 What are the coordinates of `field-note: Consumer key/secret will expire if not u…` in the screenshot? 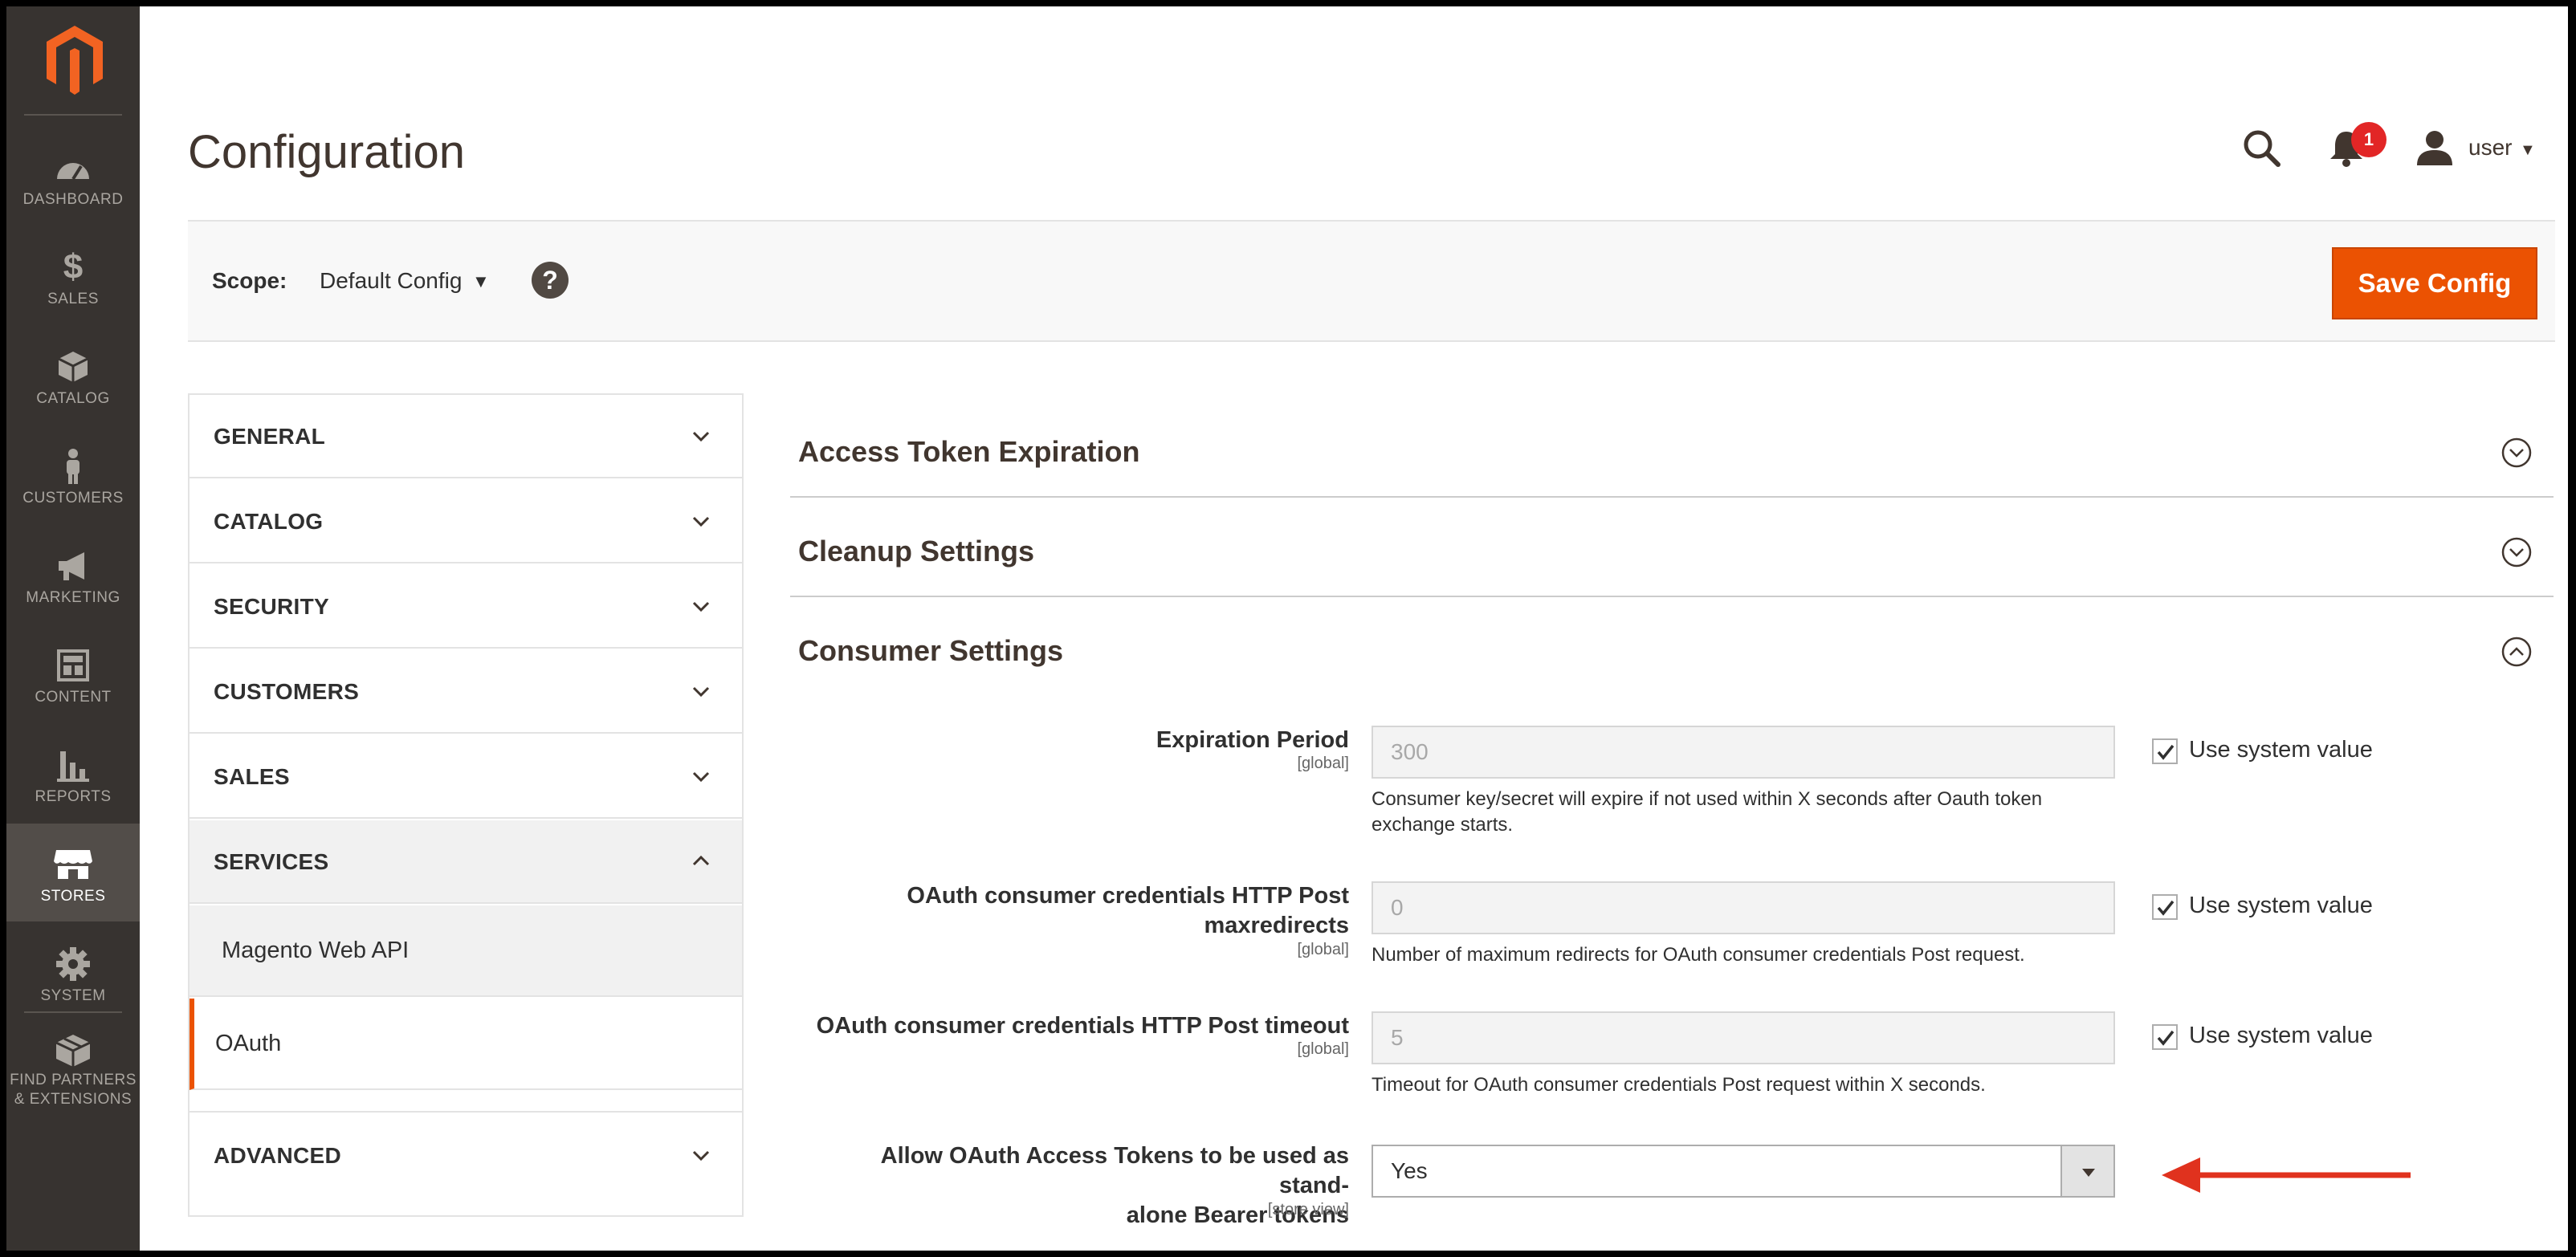 It's located at (1707, 812).